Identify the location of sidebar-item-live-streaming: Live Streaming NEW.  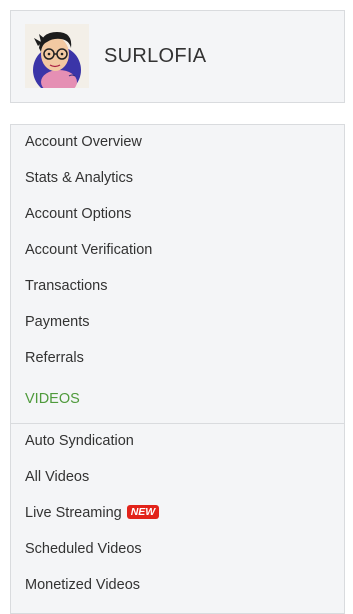
(92, 513).